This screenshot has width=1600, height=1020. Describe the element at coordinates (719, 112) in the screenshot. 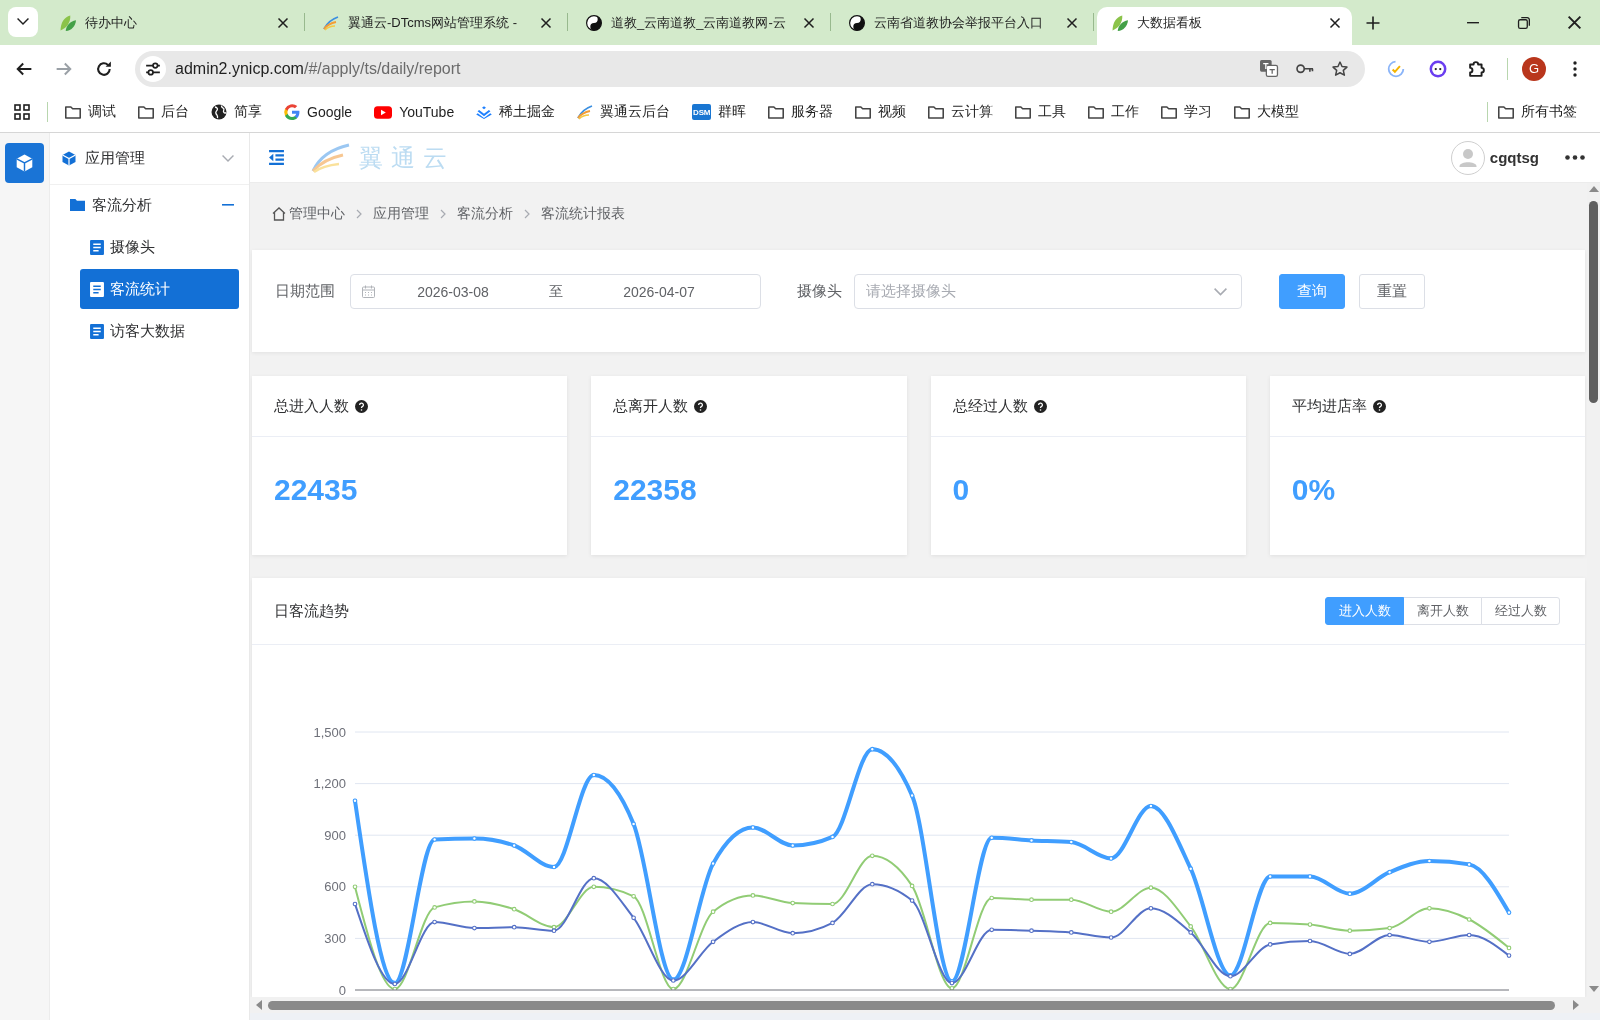

I see `bookmark-item: DSM 群晖` at that location.